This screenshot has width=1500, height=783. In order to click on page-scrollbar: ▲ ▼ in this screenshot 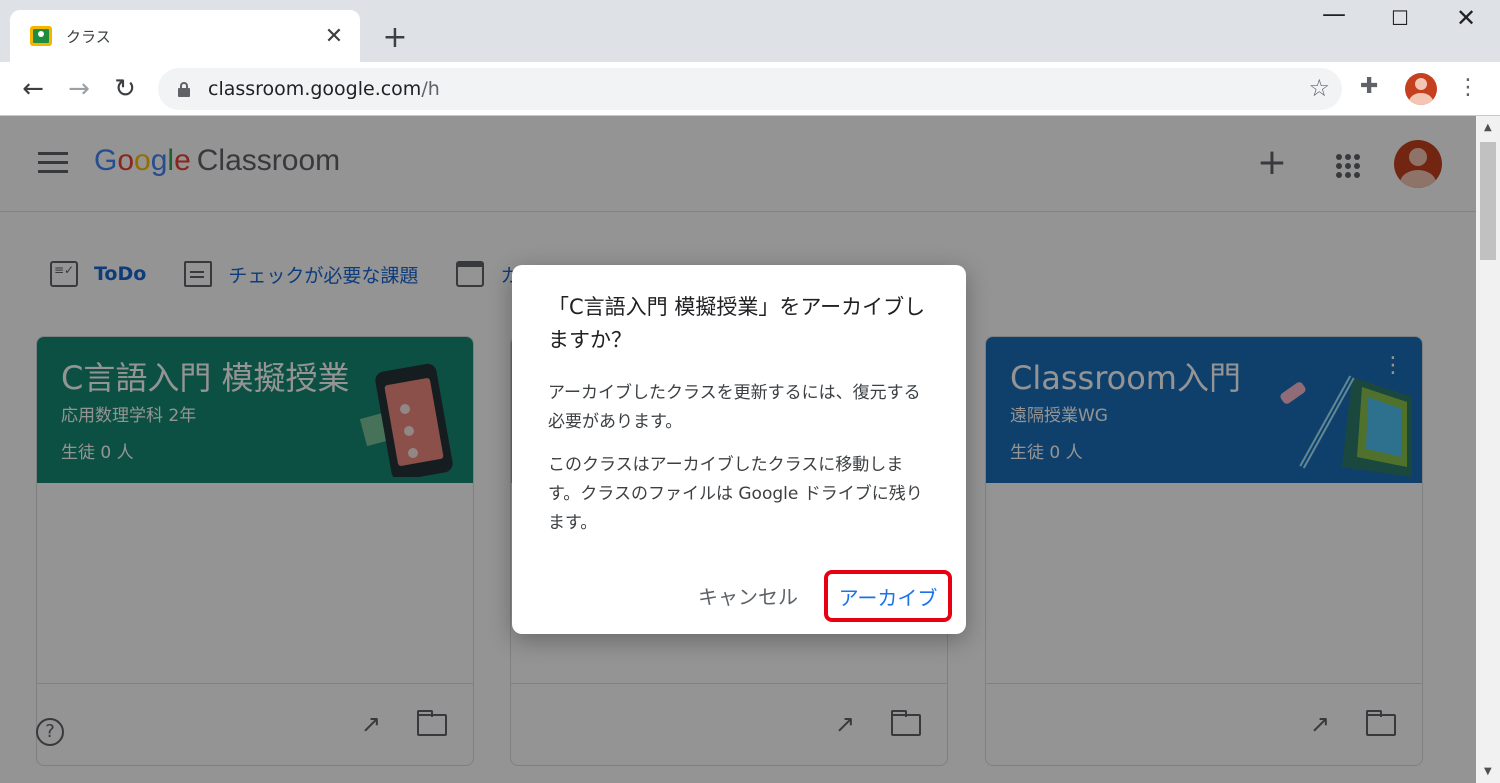, I will do `click(1488, 449)`.